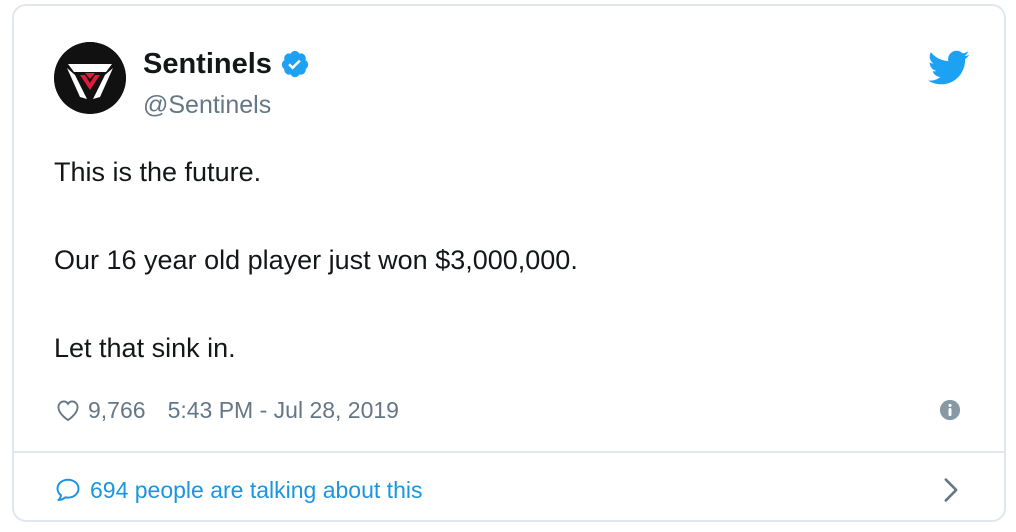 The image size is (1016, 532). I want to click on info-icon, so click(950, 410).